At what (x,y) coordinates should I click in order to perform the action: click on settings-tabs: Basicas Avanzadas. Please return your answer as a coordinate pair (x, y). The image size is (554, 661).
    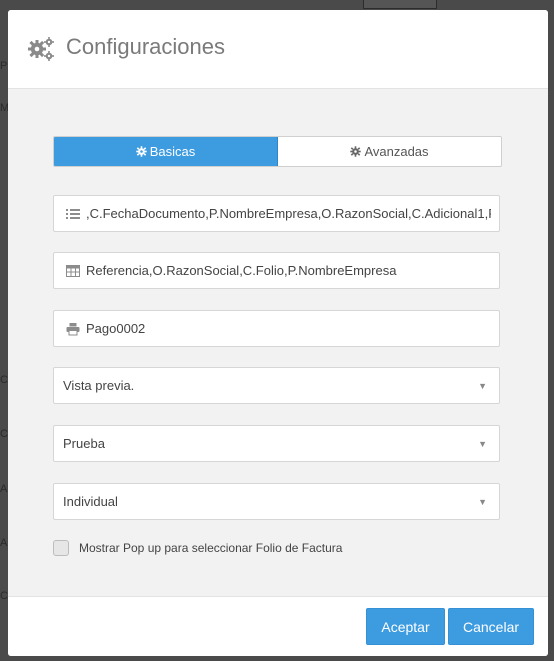
    Looking at the image, I should click on (277, 151).